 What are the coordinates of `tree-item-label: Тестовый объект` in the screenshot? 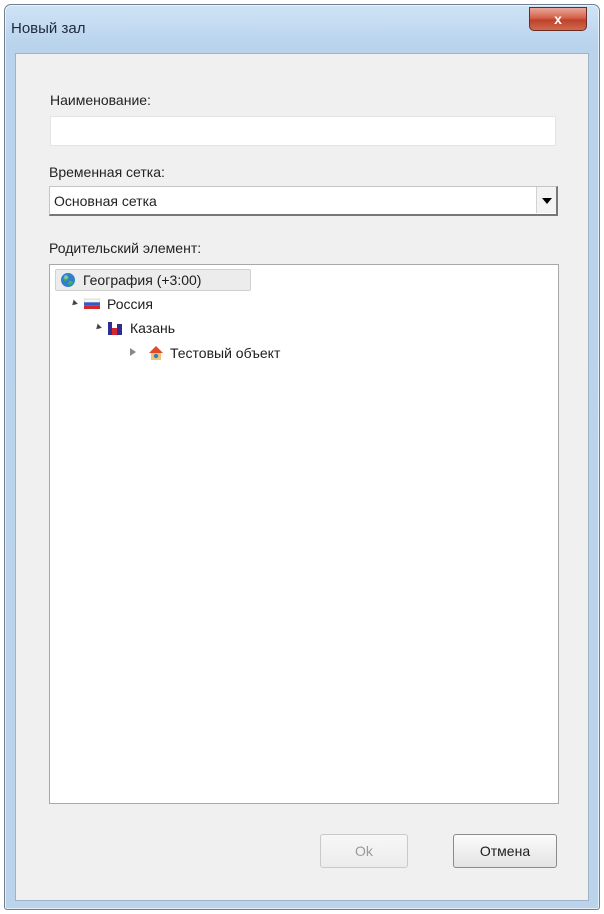 It's located at (225, 353).